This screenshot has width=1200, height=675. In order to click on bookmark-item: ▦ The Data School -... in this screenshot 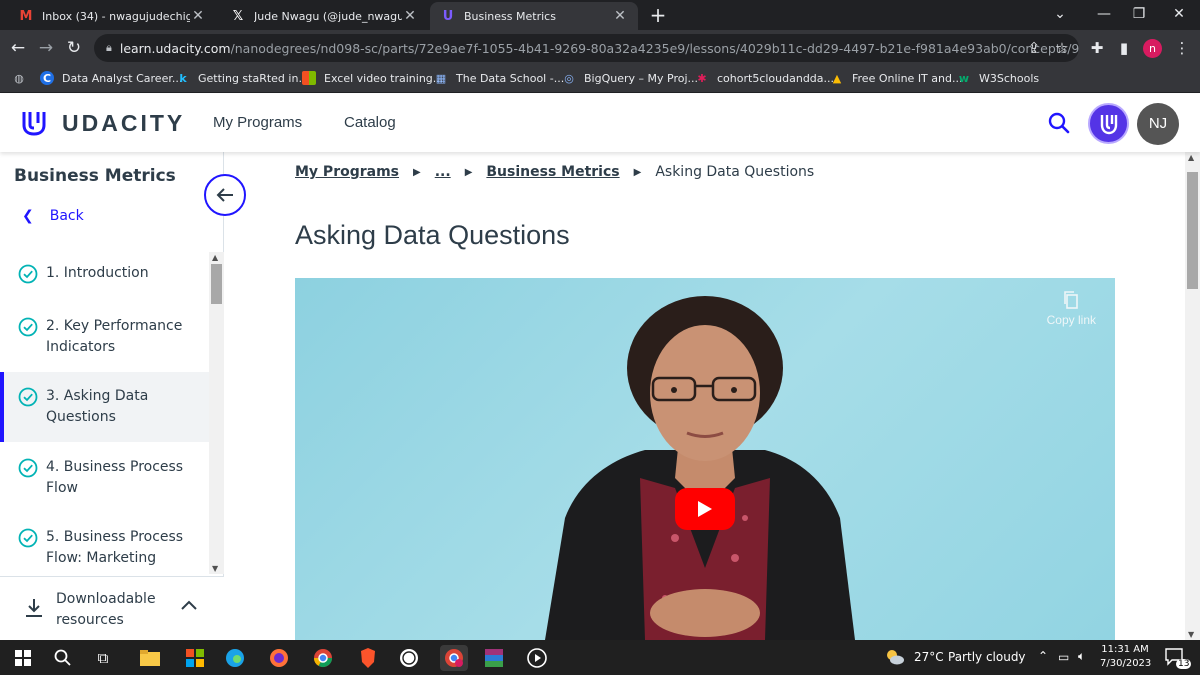, I will do `click(499, 78)`.